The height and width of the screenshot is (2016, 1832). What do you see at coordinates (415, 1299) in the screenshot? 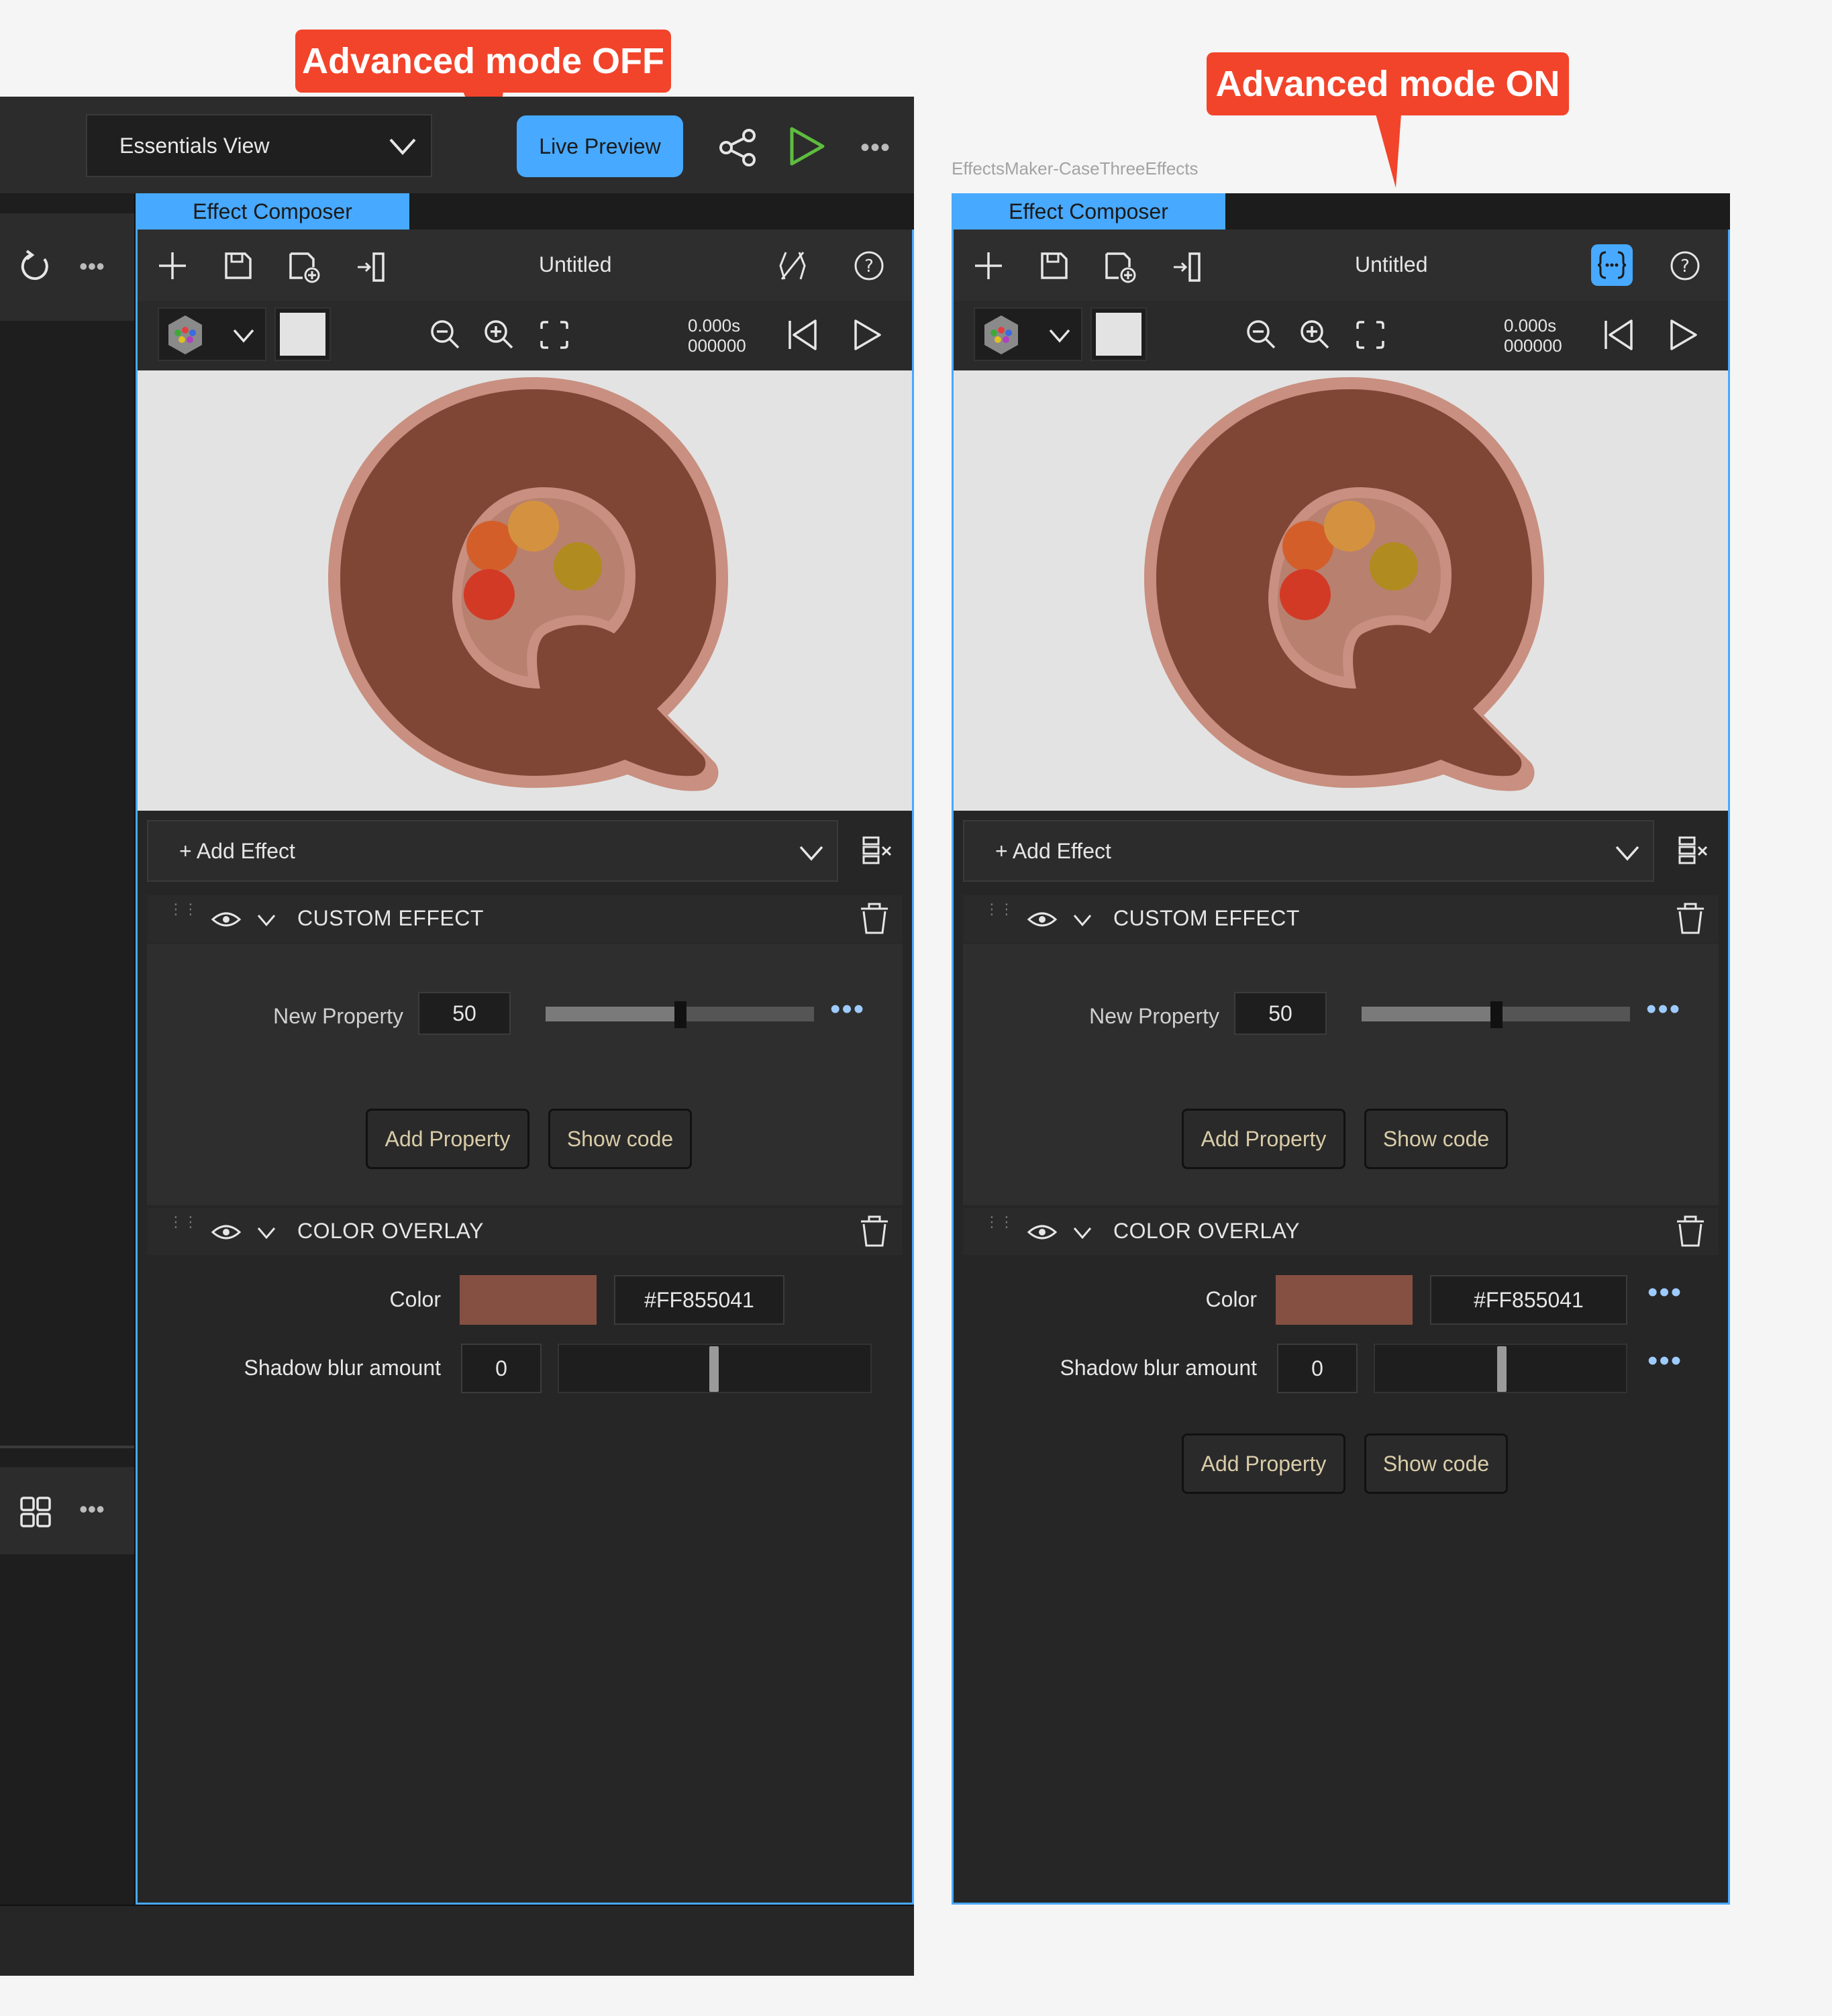
I see `color-label: Color` at bounding box center [415, 1299].